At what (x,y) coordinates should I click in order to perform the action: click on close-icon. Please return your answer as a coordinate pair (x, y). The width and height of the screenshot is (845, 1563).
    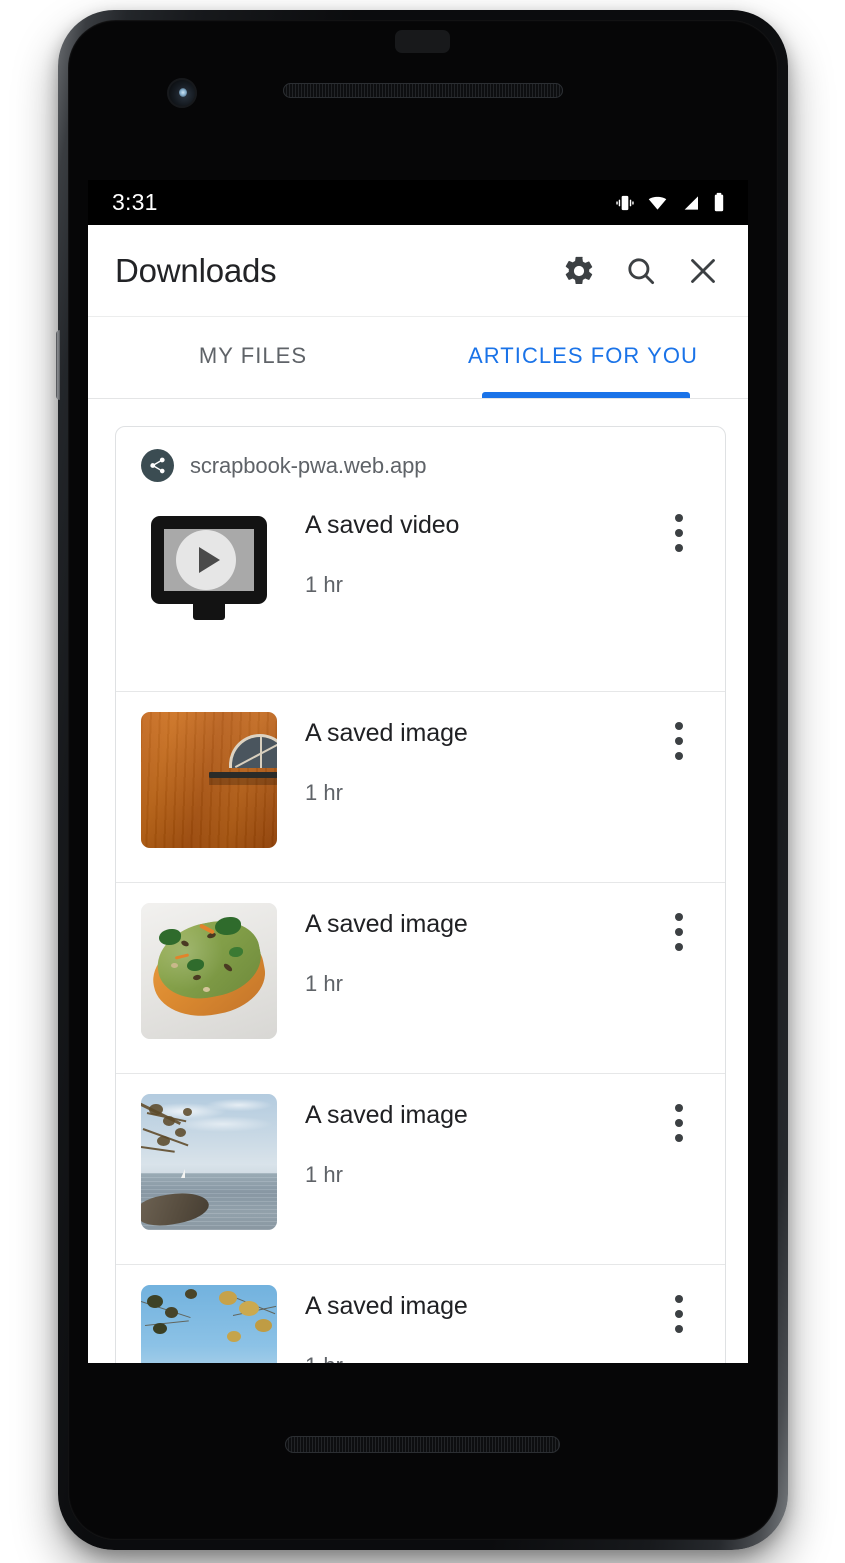
    Looking at the image, I should click on (703, 271).